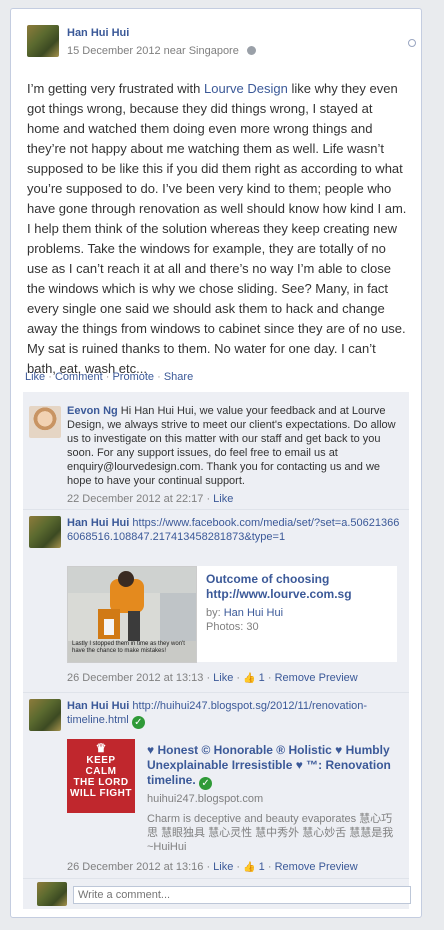 The image size is (444, 930). What do you see at coordinates (161, 33) in the screenshot?
I see `post-author: Han Hui Hui` at bounding box center [161, 33].